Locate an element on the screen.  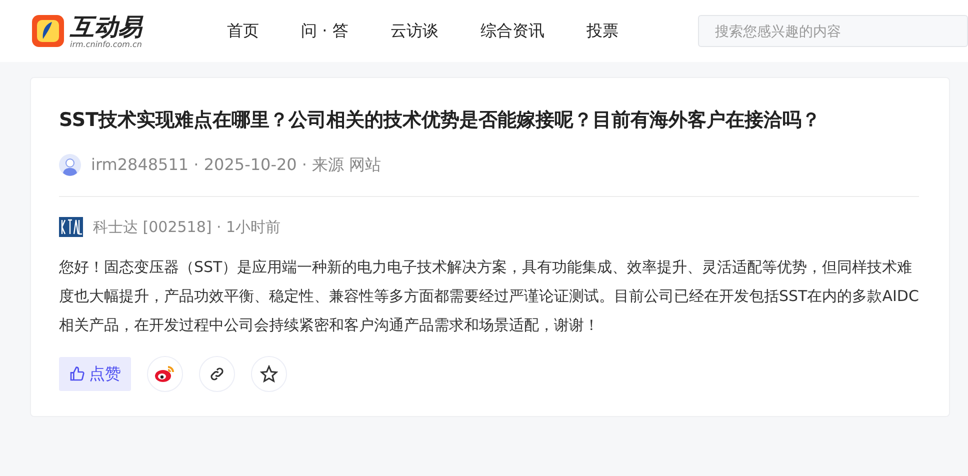
company-logo-icon is located at coordinates (71, 227).